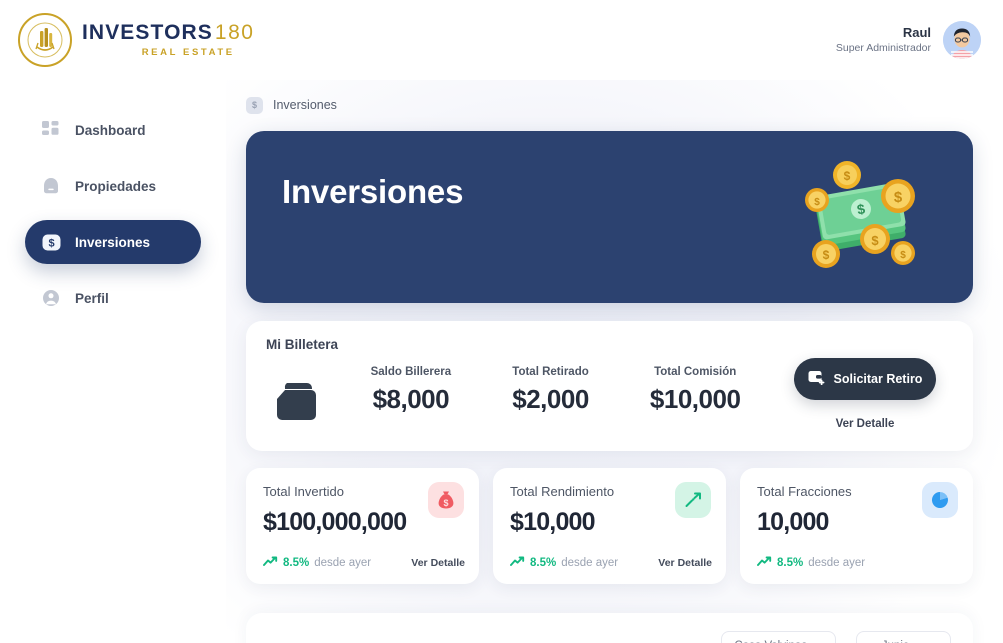  Describe the element at coordinates (550, 399) in the screenshot. I see `wallet-stat-value: $2,000` at that location.